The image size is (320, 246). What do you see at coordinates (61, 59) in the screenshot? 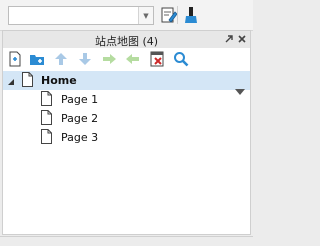
I see `move-up-icon` at bounding box center [61, 59].